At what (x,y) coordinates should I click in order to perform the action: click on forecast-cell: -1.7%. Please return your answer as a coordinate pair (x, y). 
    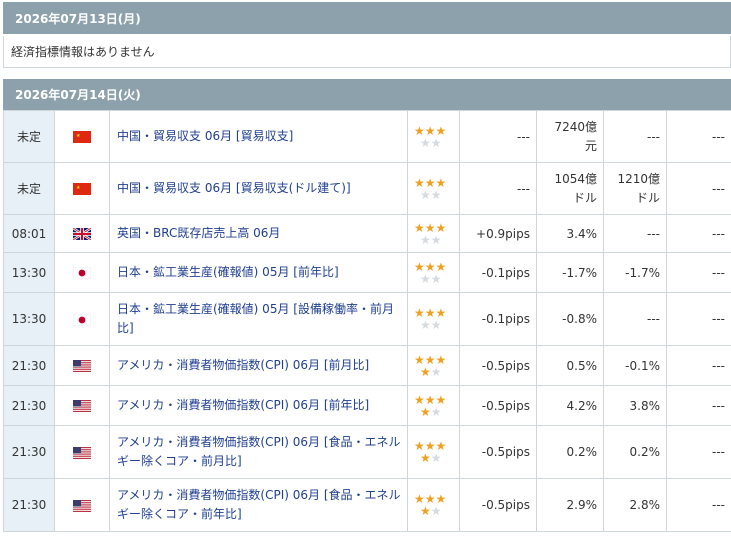
    Looking at the image, I should click on (635, 272).